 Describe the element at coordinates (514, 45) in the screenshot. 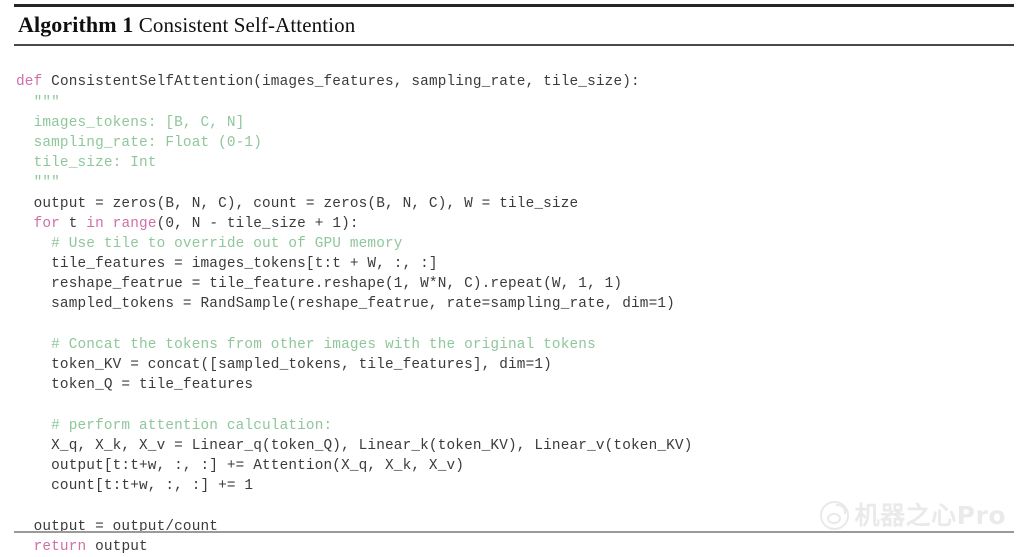

I see `rule-under-title` at that location.